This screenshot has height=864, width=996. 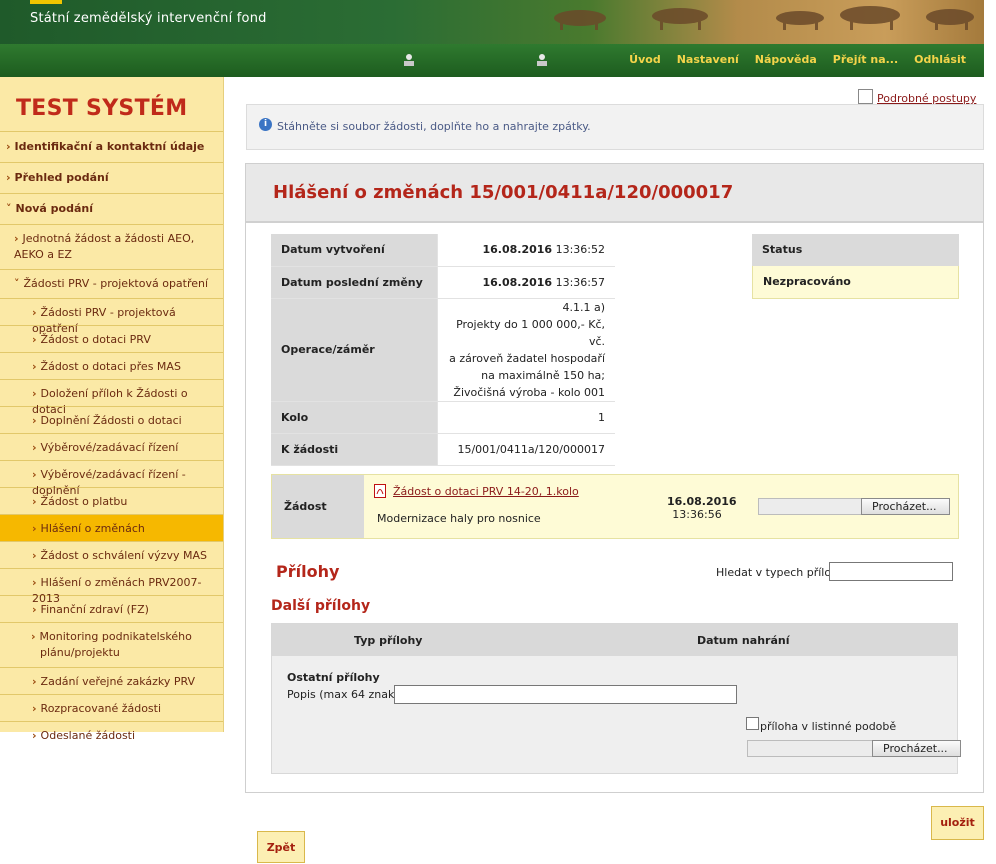 I want to click on sidebar-item-label: Rozpracované žádosti, so click(x=101, y=708).